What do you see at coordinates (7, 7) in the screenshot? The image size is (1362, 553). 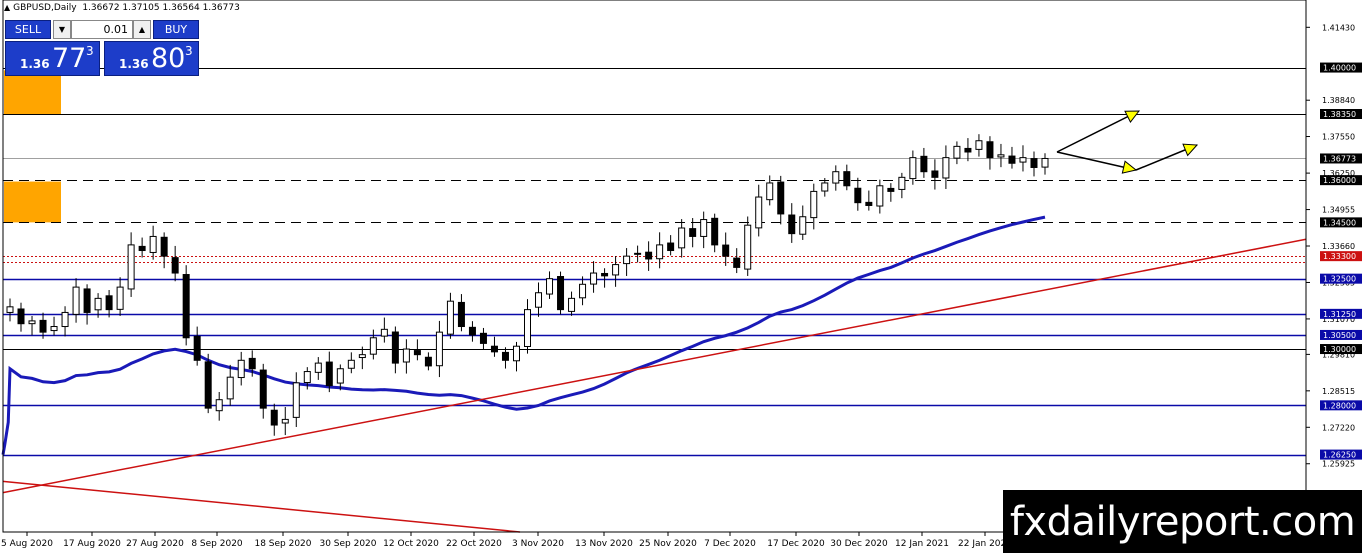 I see `collapse-triangle-icon: ▲` at bounding box center [7, 7].